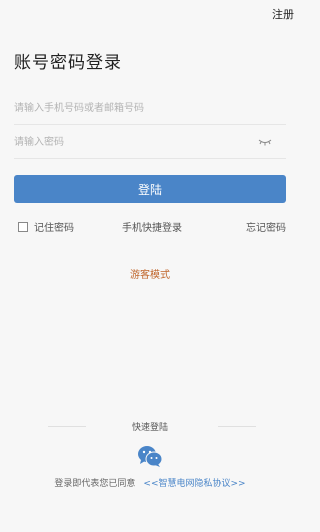 The image size is (320, 532). I want to click on phone-quick-login-link: 手机快捷登录, so click(152, 226).